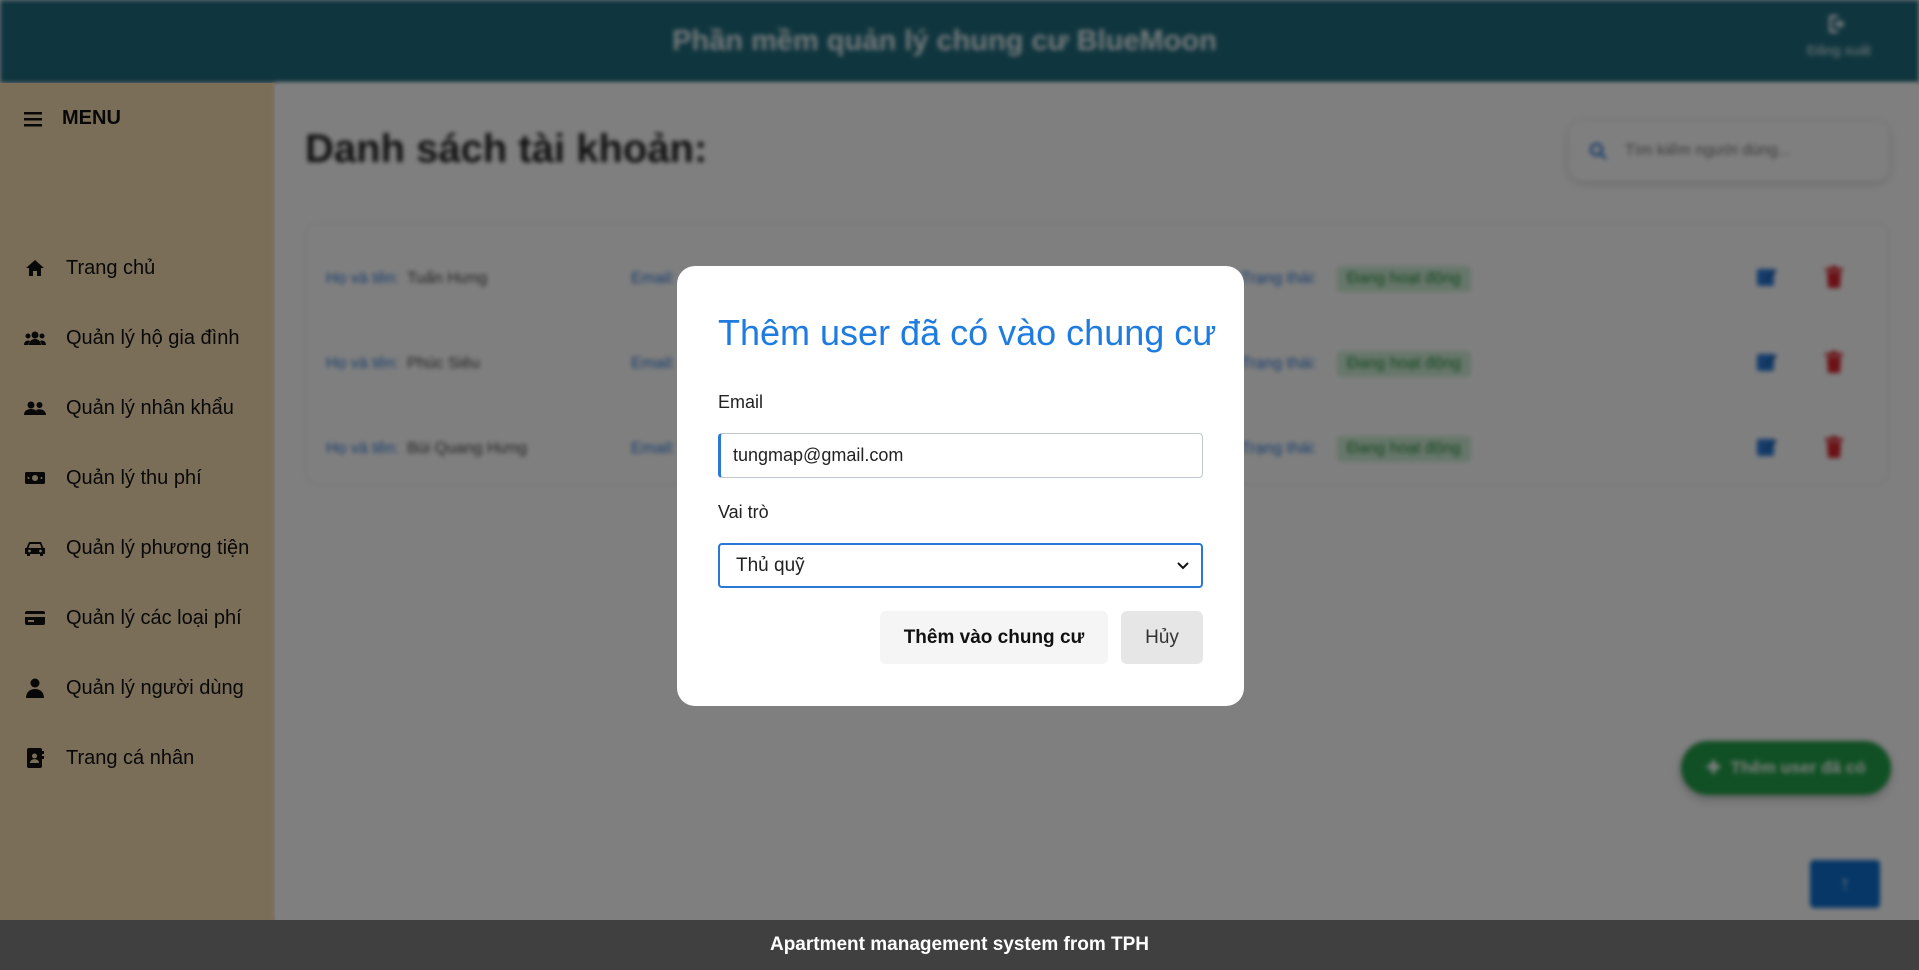 This screenshot has width=1919, height=970. Describe the element at coordinates (1162, 637) in the screenshot. I see `cancel-button: Hủy` at that location.